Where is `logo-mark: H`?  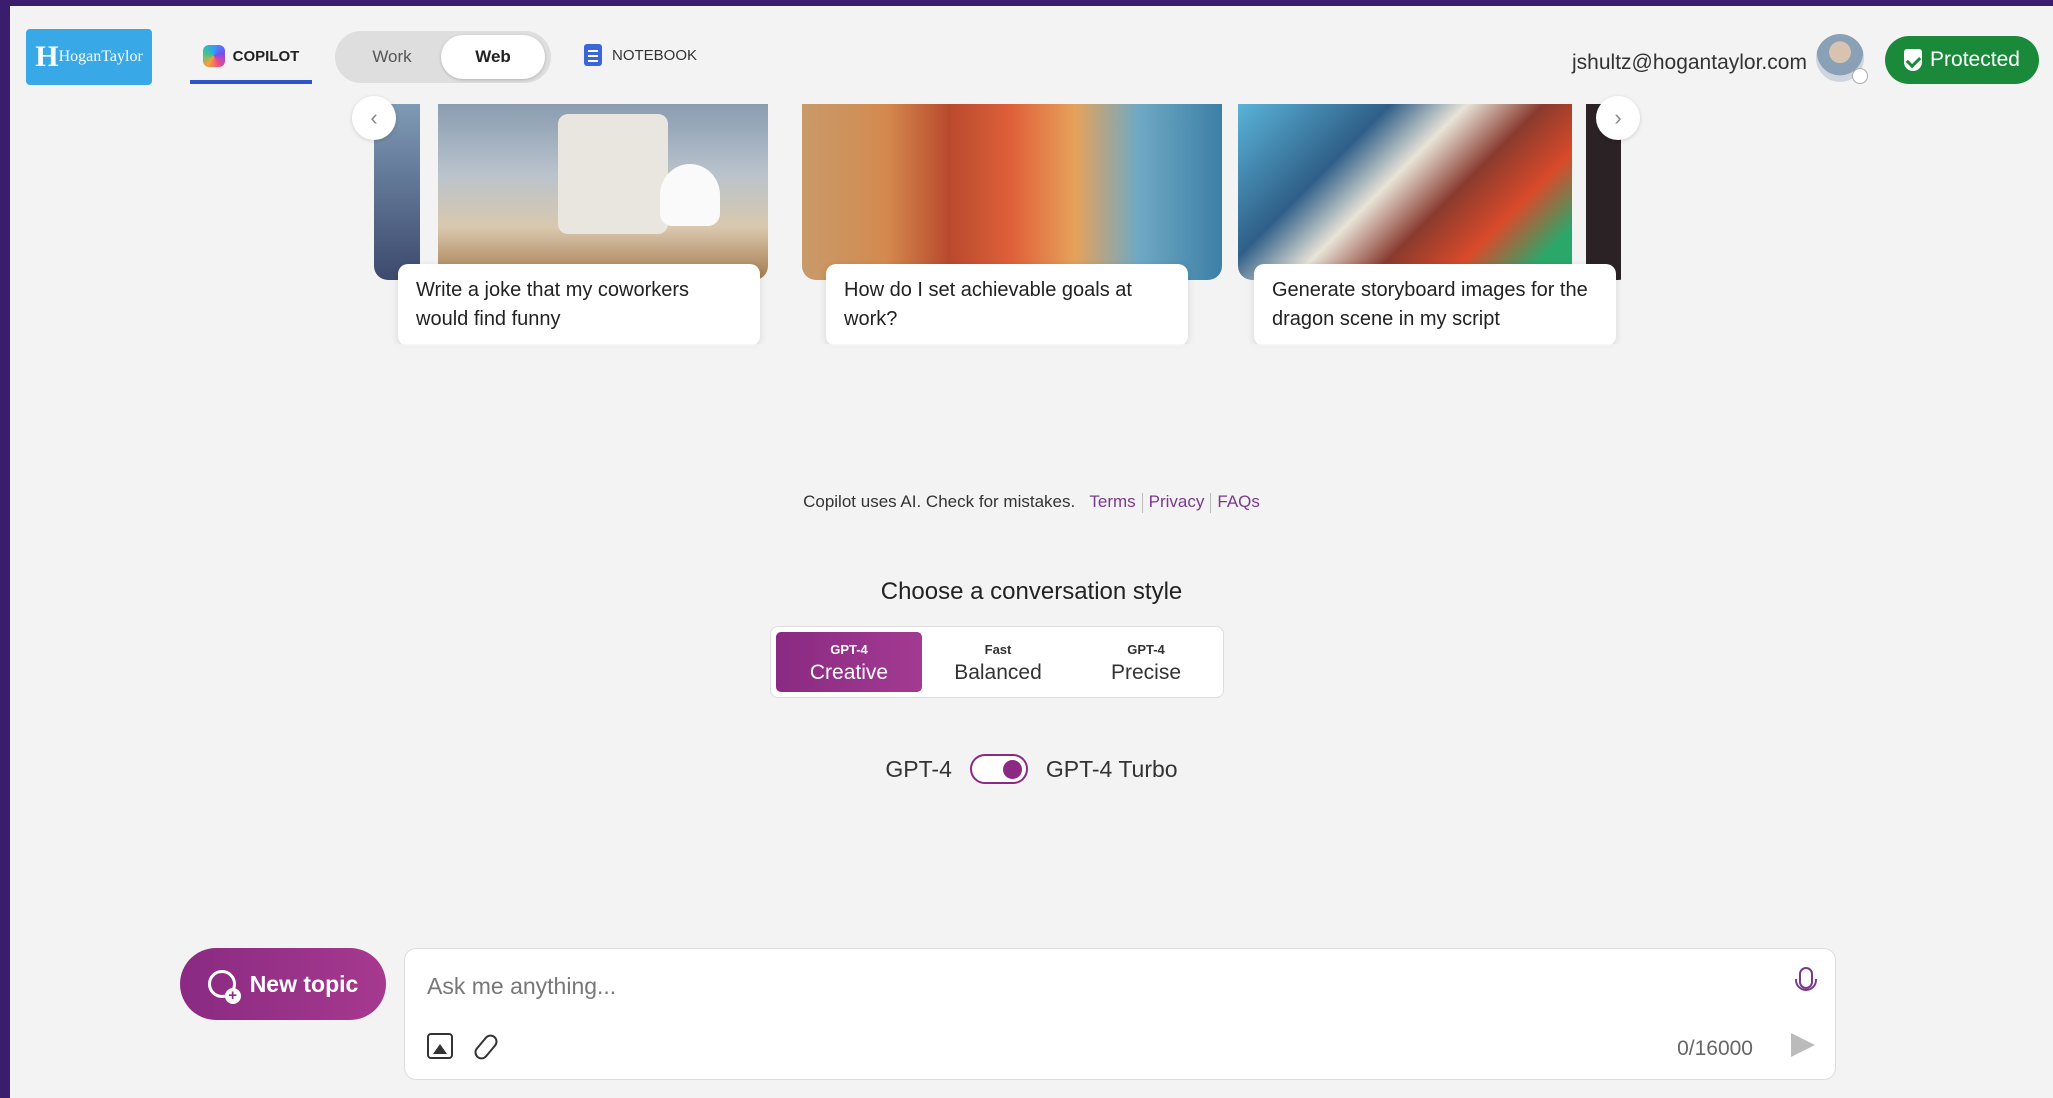
logo-mark: H is located at coordinates (46, 56).